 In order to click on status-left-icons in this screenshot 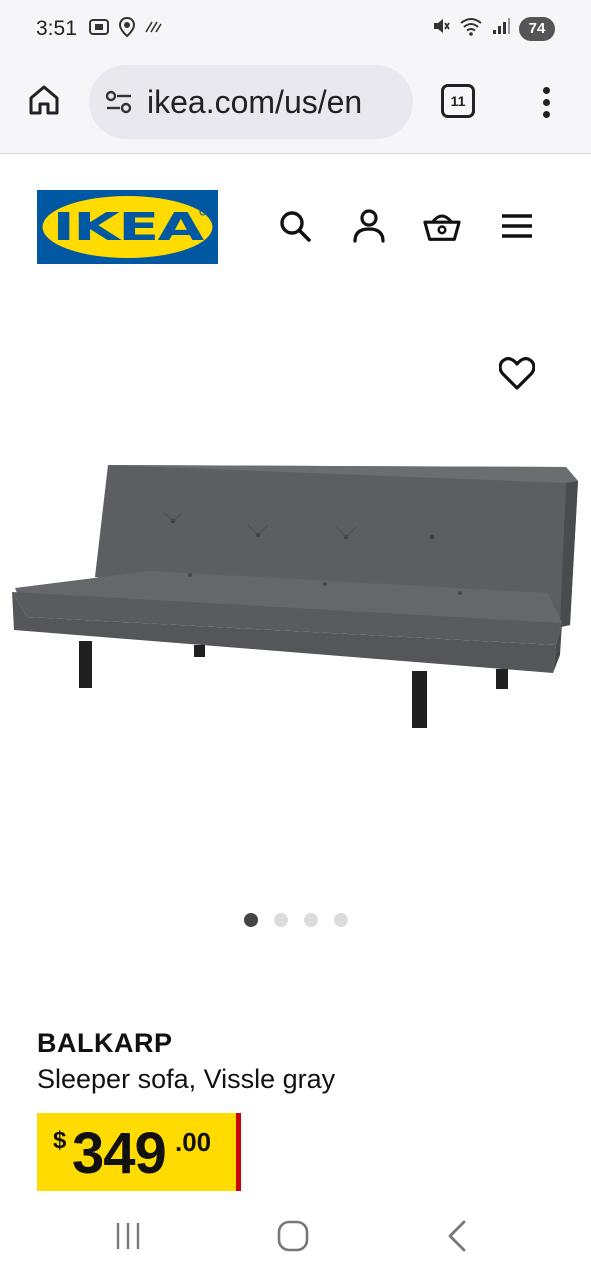, I will do `click(125, 29)`.